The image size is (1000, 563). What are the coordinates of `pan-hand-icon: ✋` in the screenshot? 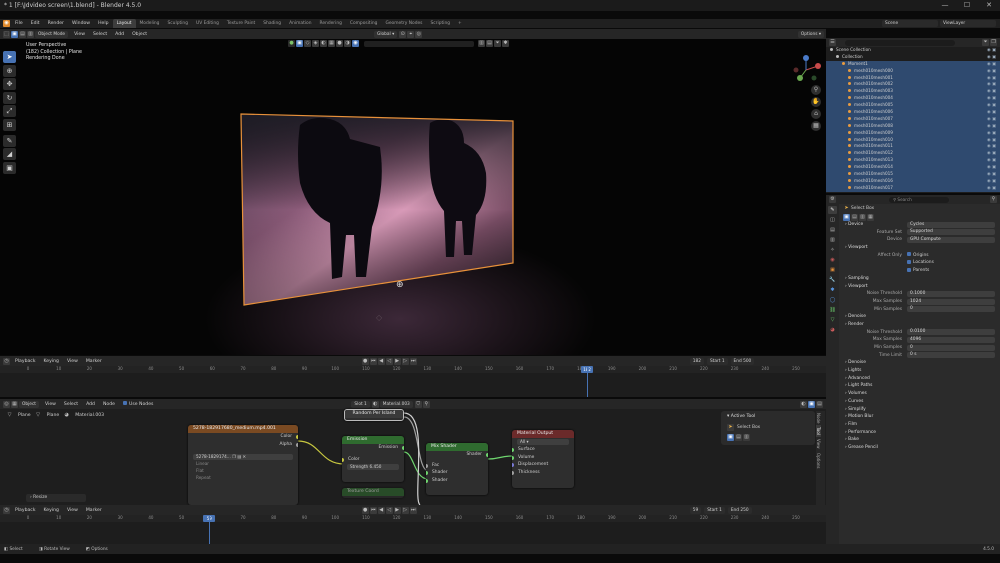 It's located at (816, 102).